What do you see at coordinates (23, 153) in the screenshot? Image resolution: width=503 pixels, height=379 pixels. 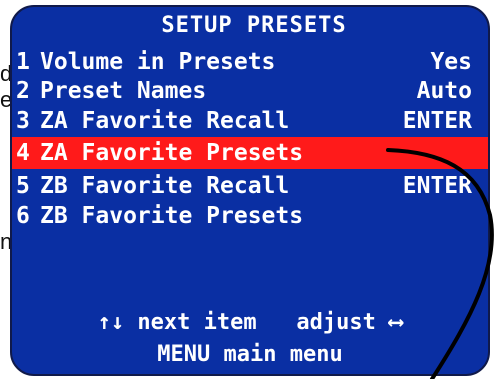 I see `menu-item-number: 4` at bounding box center [23, 153].